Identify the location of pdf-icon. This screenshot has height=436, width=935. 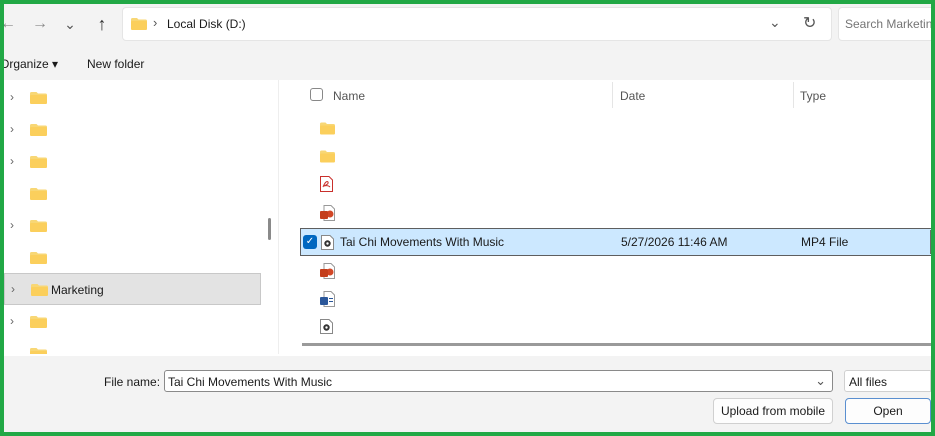
(326, 184).